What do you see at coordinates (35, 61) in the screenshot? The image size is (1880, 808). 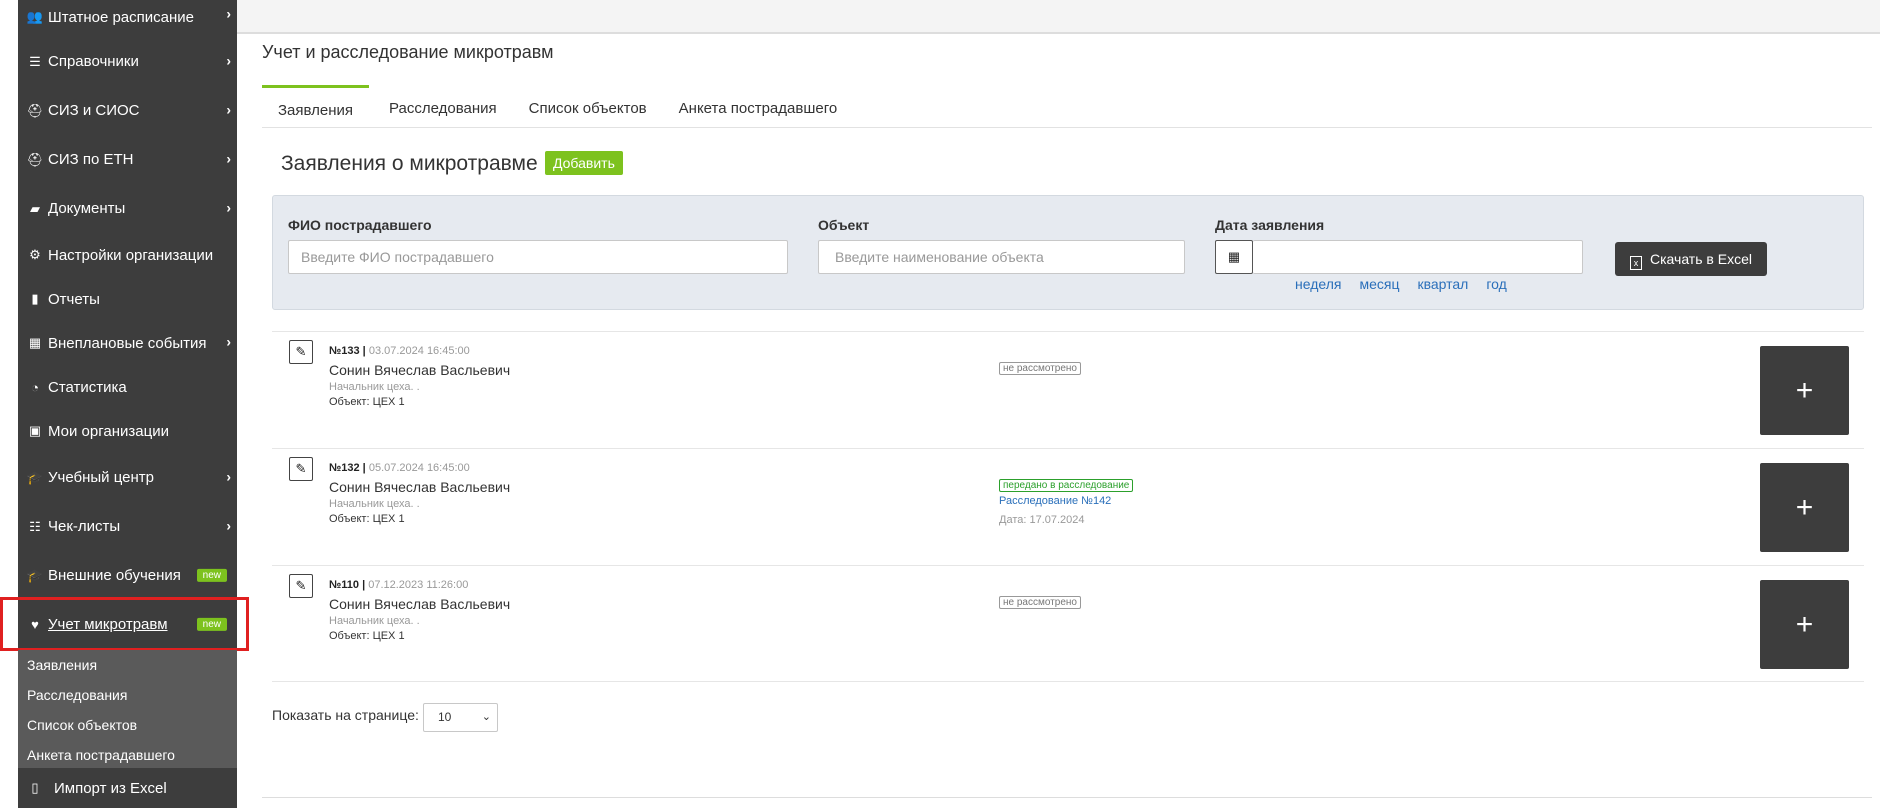 I see `list-icon: ☰` at bounding box center [35, 61].